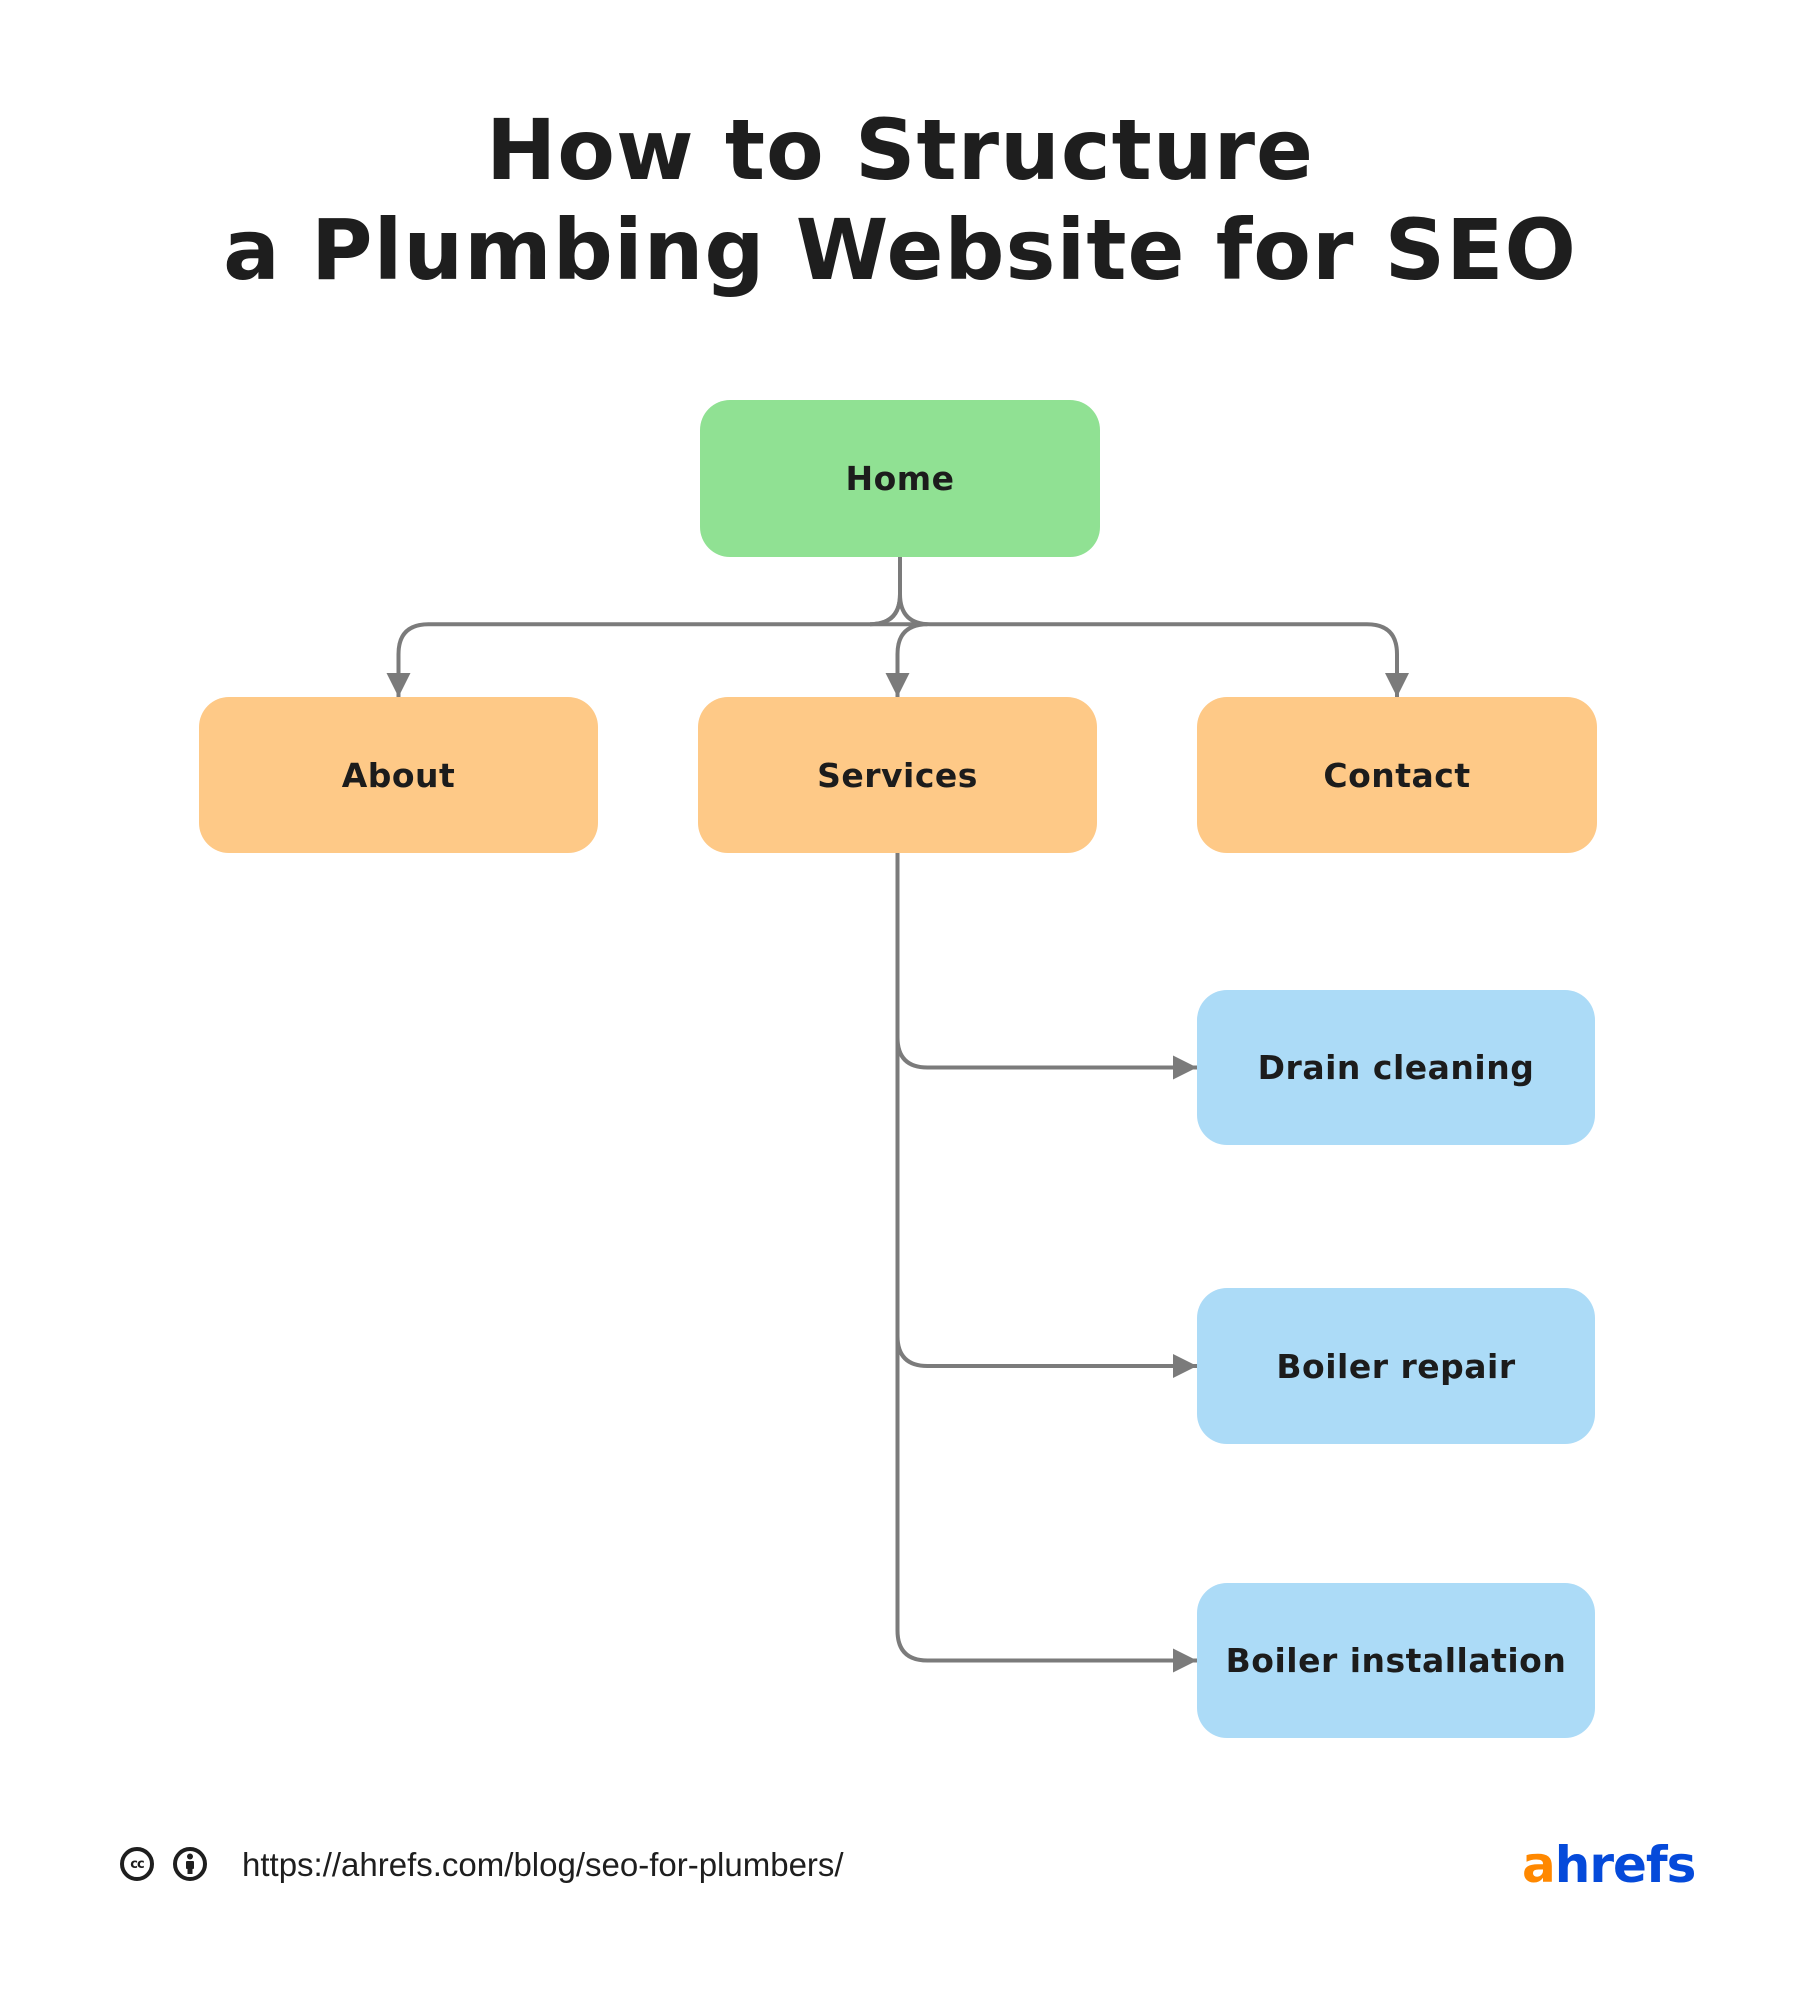  Describe the element at coordinates (1046, 1115) in the screenshot. I see `edge-services-to-boiler-repair` at that location.